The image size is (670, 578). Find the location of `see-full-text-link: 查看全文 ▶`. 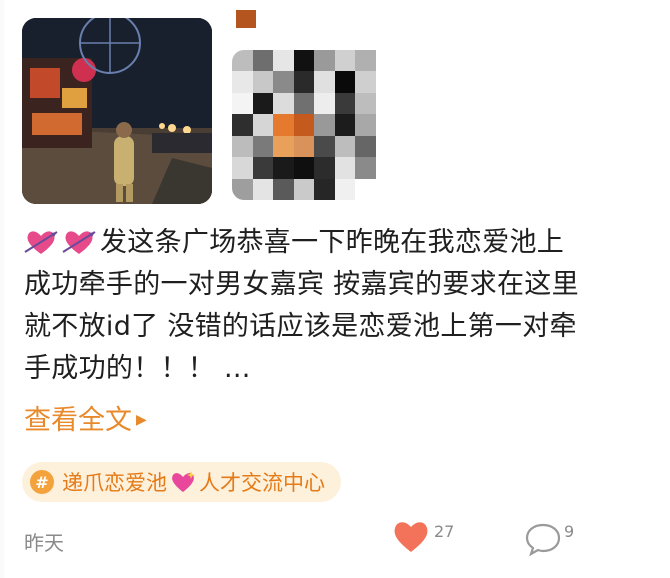

see-full-text-link: 查看全文 ▶ is located at coordinates (85, 420).